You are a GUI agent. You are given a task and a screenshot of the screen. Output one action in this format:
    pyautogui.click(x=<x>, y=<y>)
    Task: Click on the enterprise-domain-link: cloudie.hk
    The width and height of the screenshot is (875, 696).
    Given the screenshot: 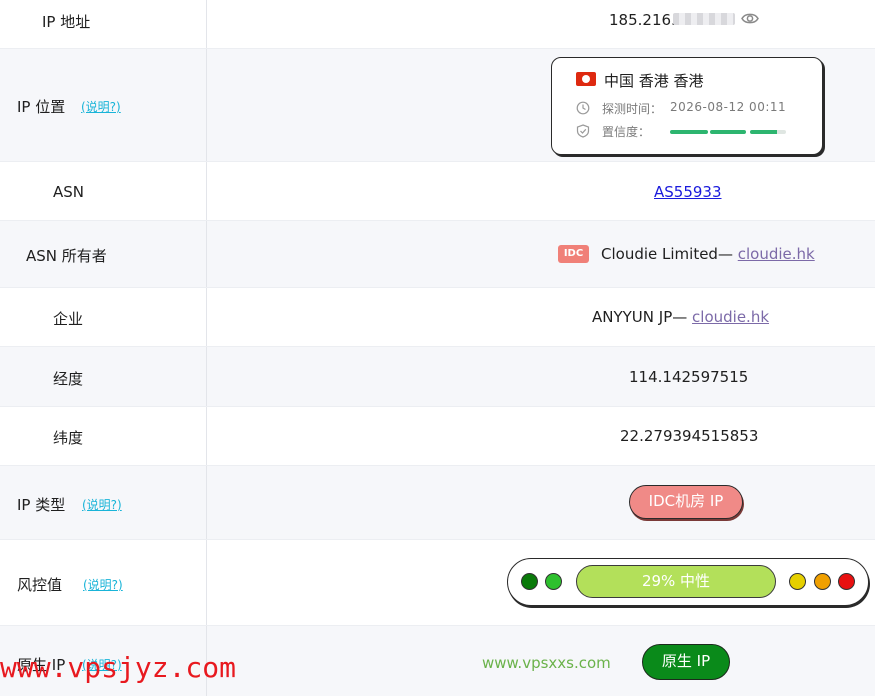 What is the action you would take?
    pyautogui.click(x=730, y=317)
    